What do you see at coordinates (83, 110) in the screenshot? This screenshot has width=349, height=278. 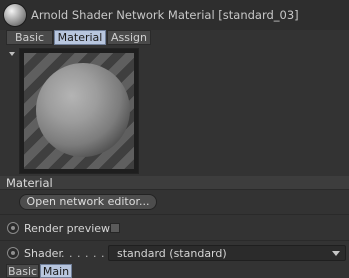 I see `preview-sphere` at bounding box center [83, 110].